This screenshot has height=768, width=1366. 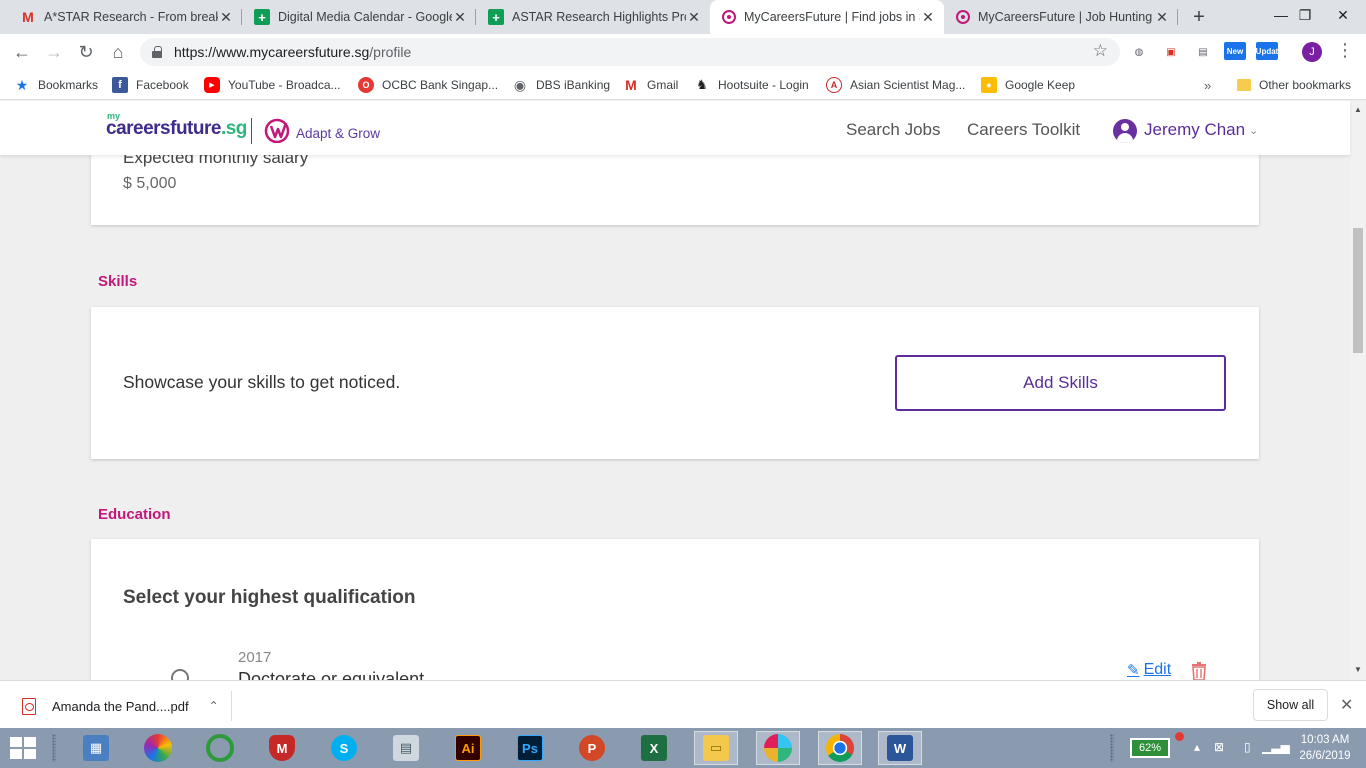 What do you see at coordinates (86, 52) in the screenshot?
I see `reload-icon: ↻` at bounding box center [86, 52].